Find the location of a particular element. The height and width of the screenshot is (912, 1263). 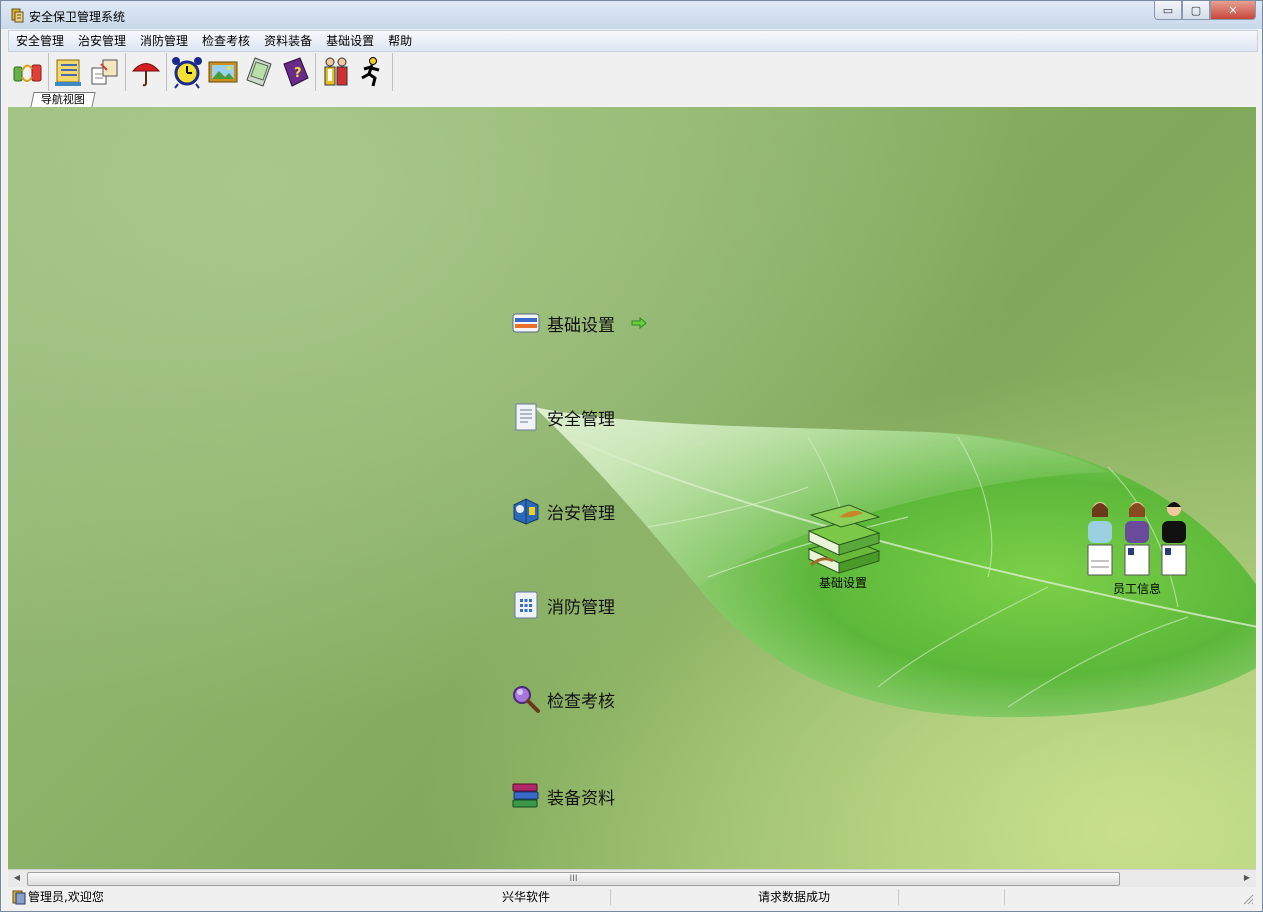

tab-navigation-view: 导航视图 is located at coordinates (63, 99).